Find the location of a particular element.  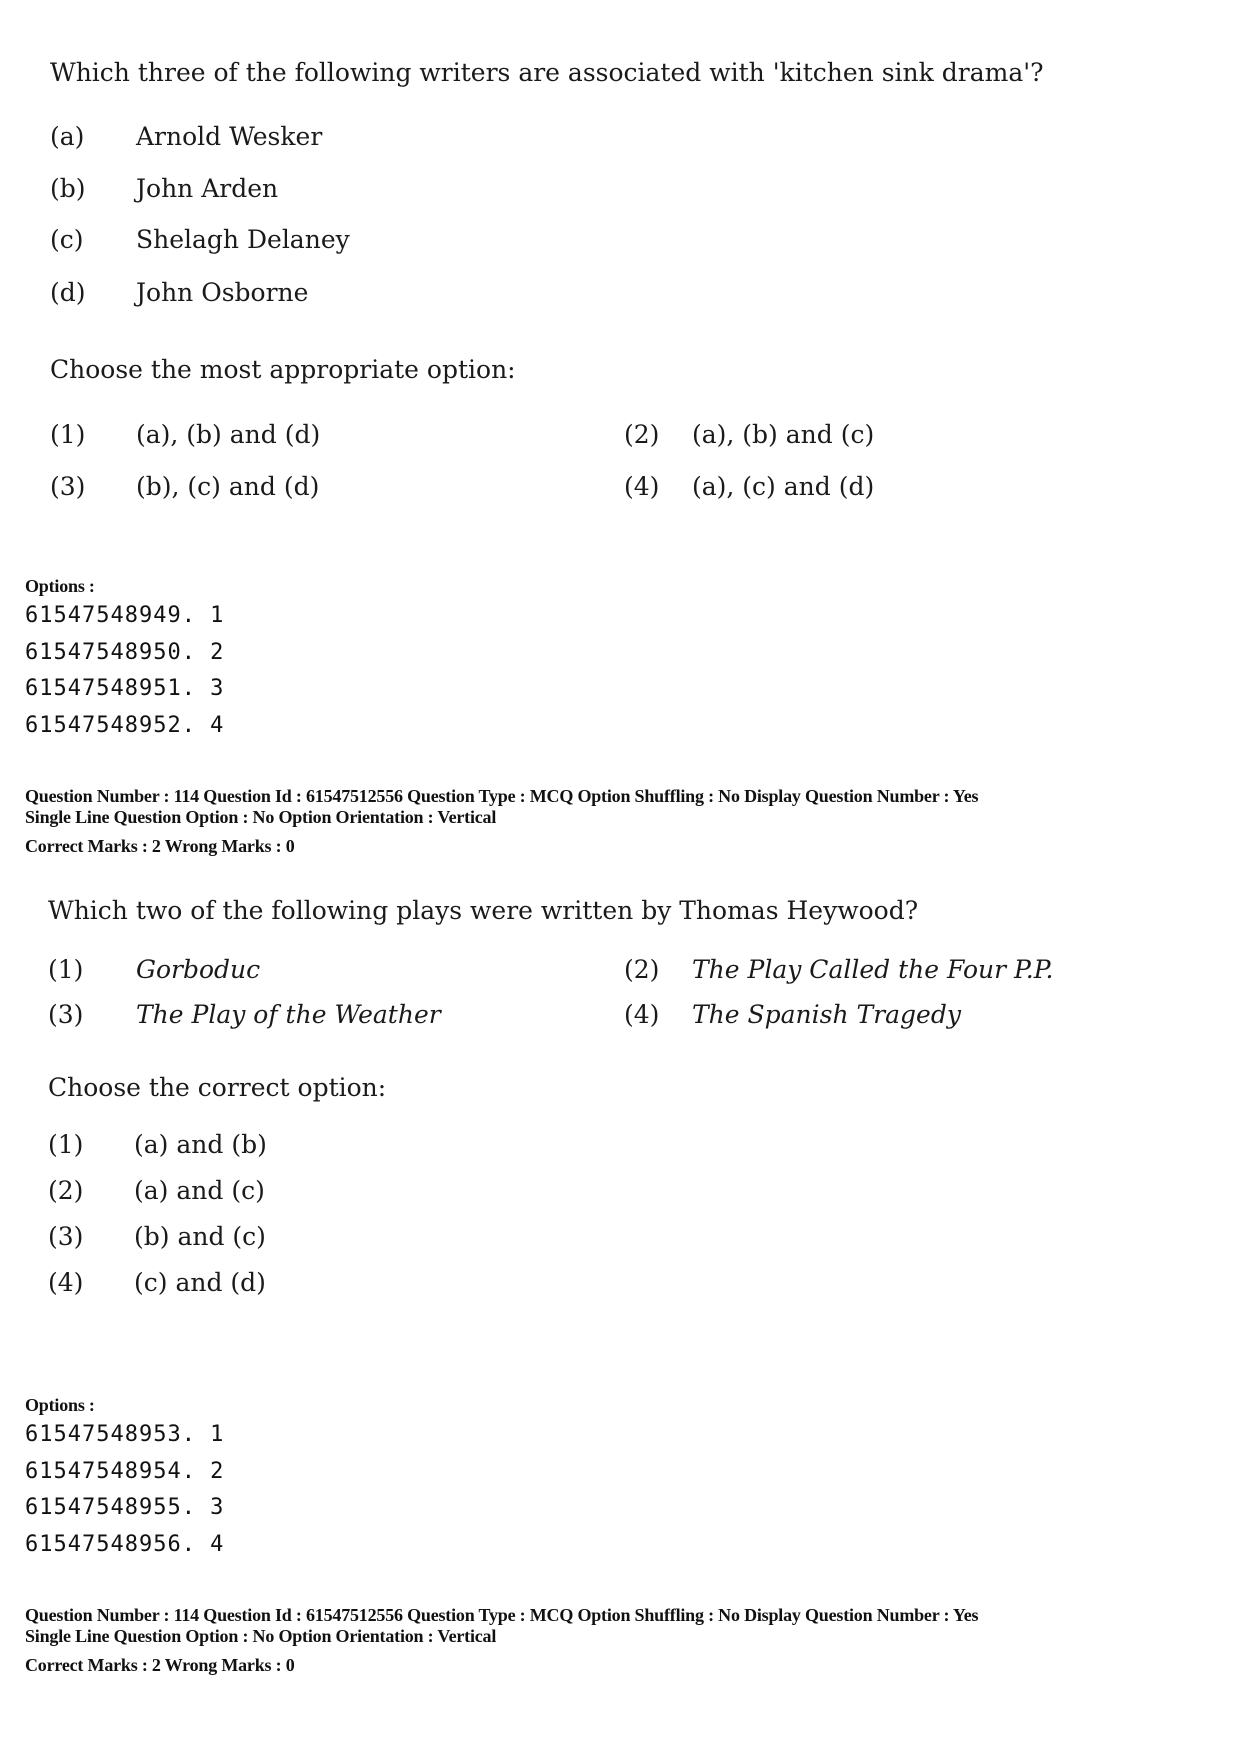

question-2-choice-text: (a) and (b) is located at coordinates (200, 1144).